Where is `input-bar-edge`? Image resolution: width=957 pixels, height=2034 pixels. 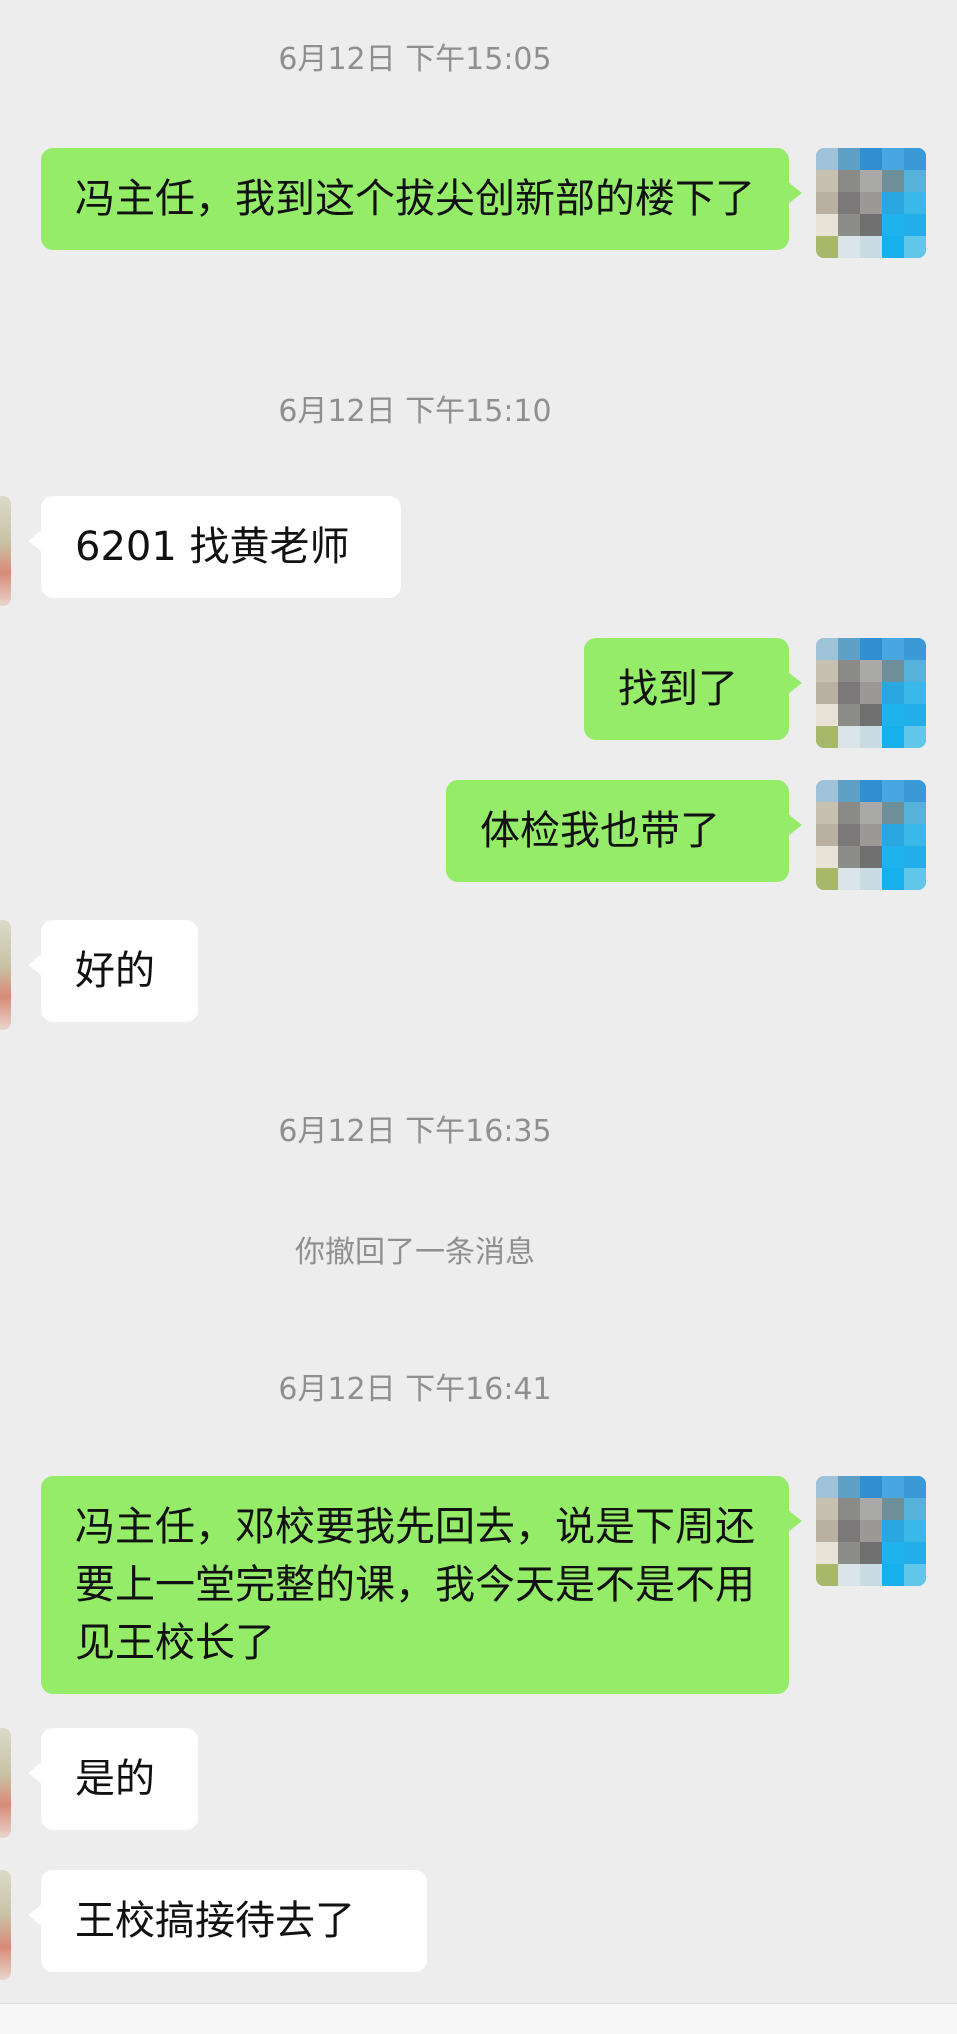
input-bar-edge is located at coordinates (478, 2018).